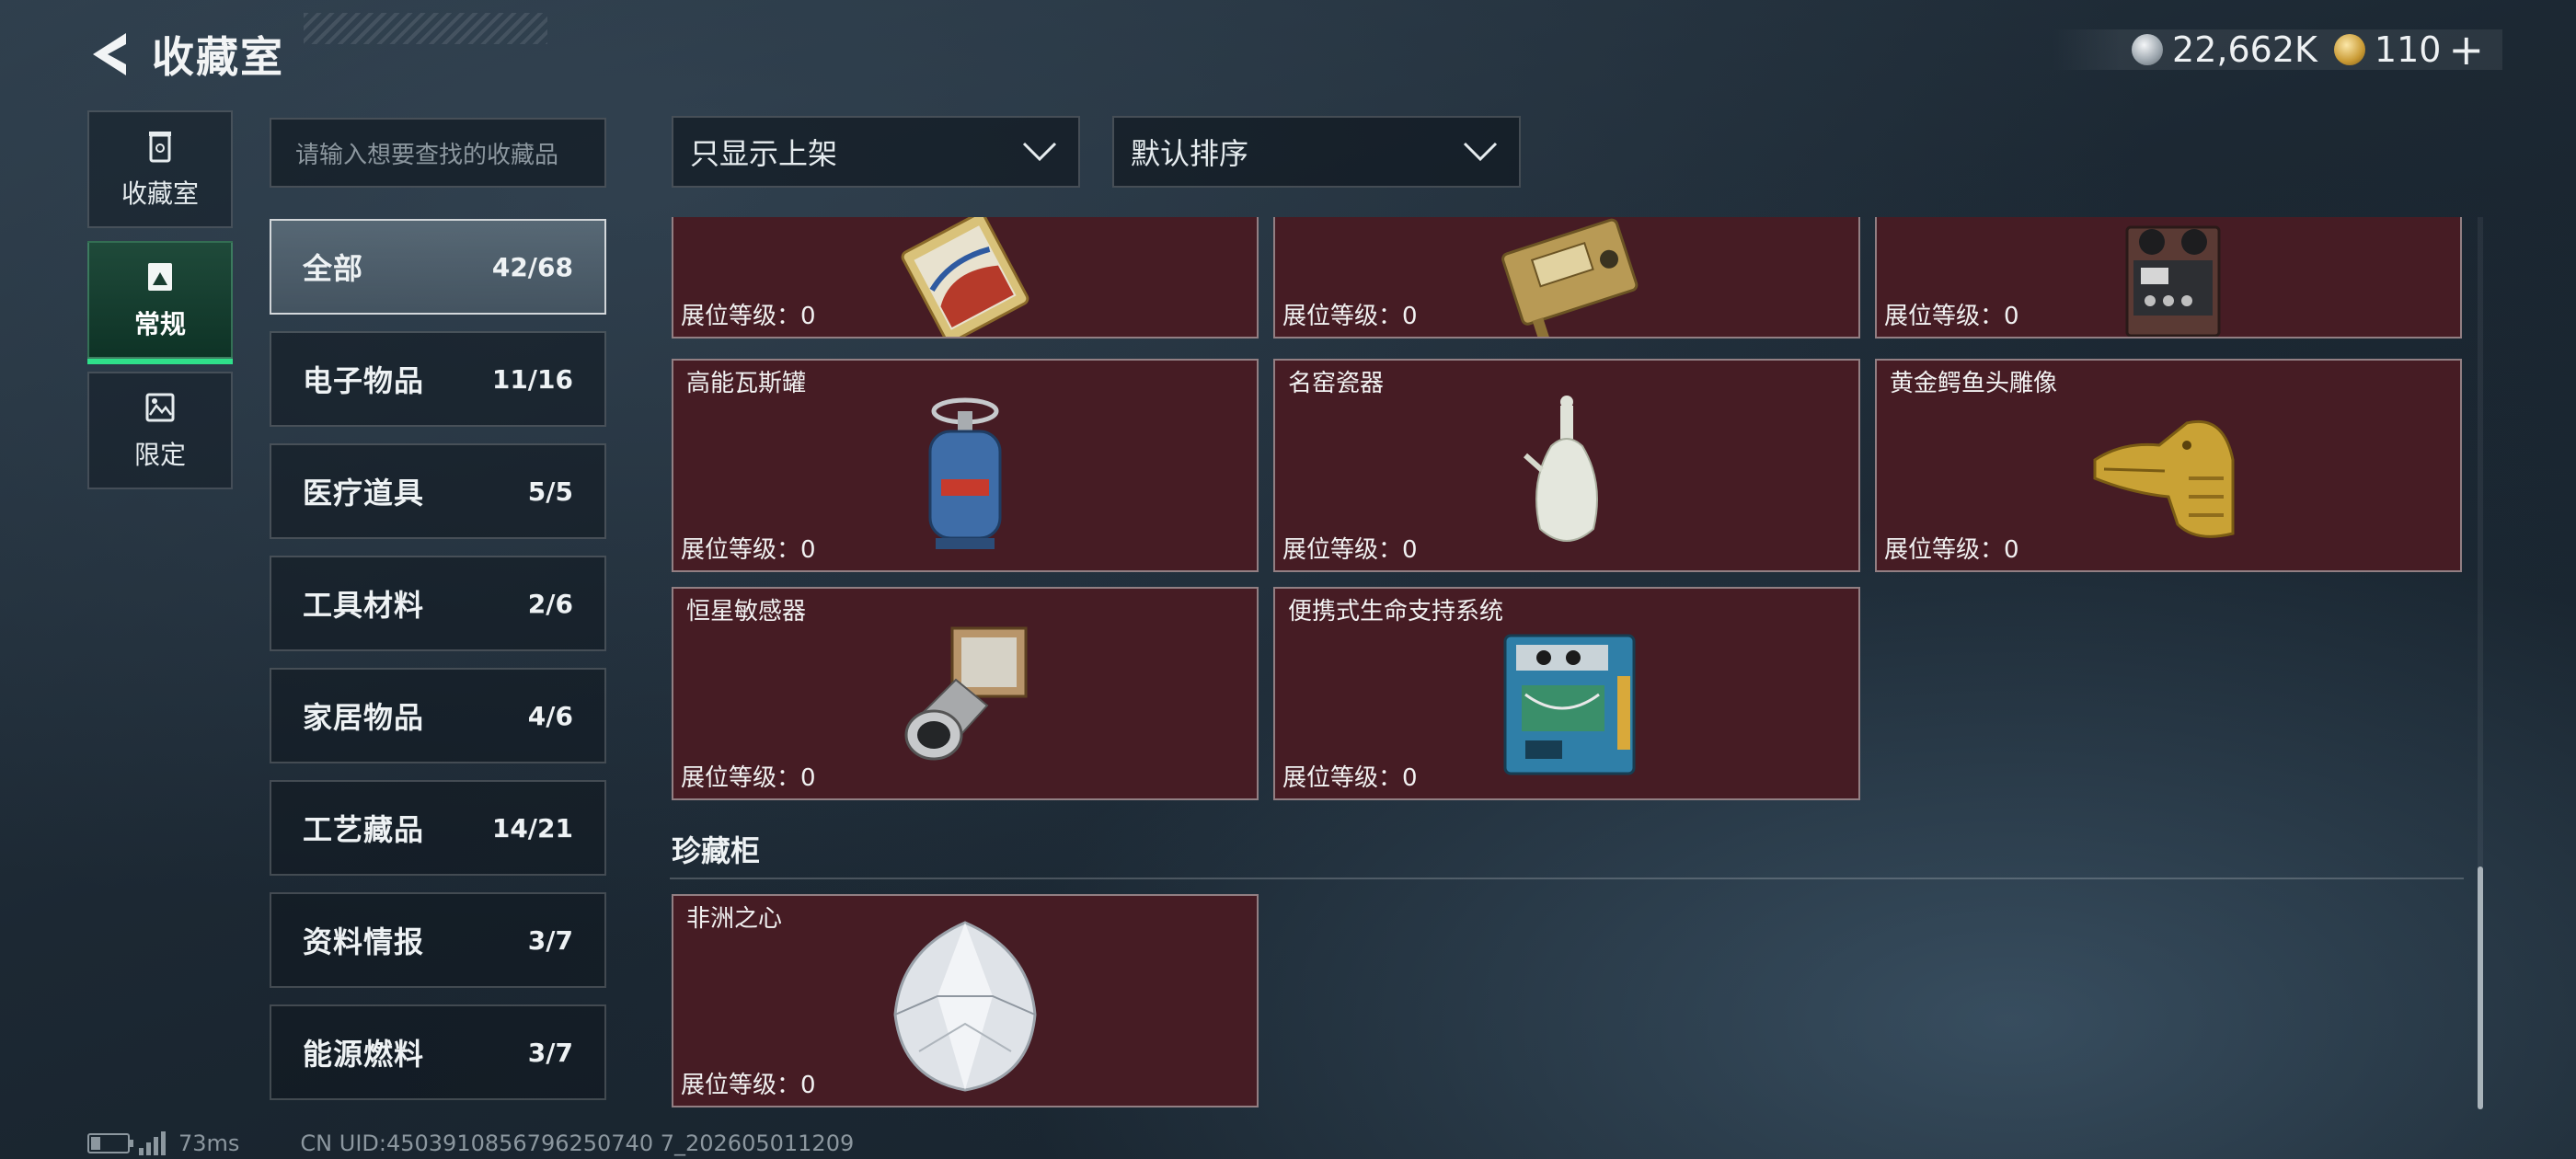  Describe the element at coordinates (1570, 277) in the screenshot. I see `gold-device-art` at that location.